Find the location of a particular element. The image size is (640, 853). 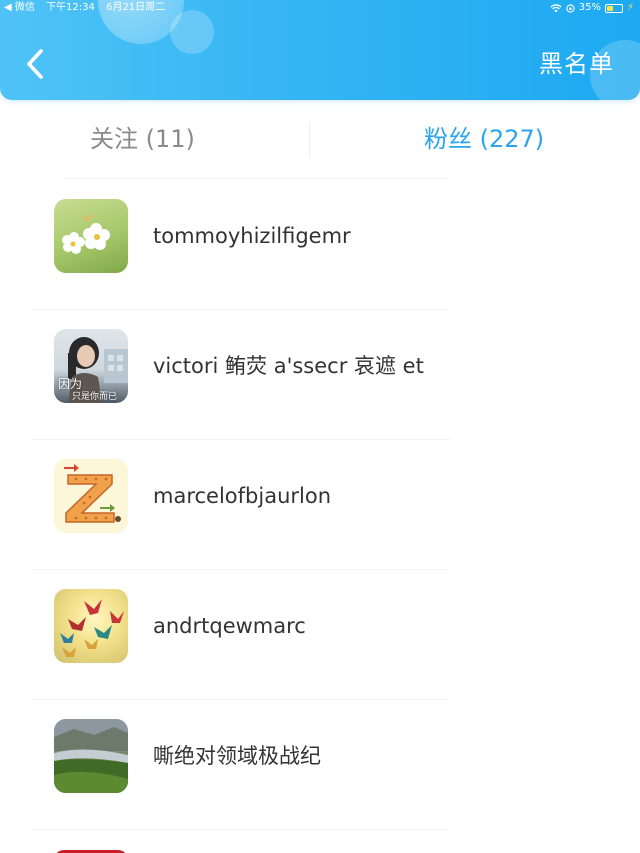

status-time: 下午12:34 is located at coordinates (70, 7).